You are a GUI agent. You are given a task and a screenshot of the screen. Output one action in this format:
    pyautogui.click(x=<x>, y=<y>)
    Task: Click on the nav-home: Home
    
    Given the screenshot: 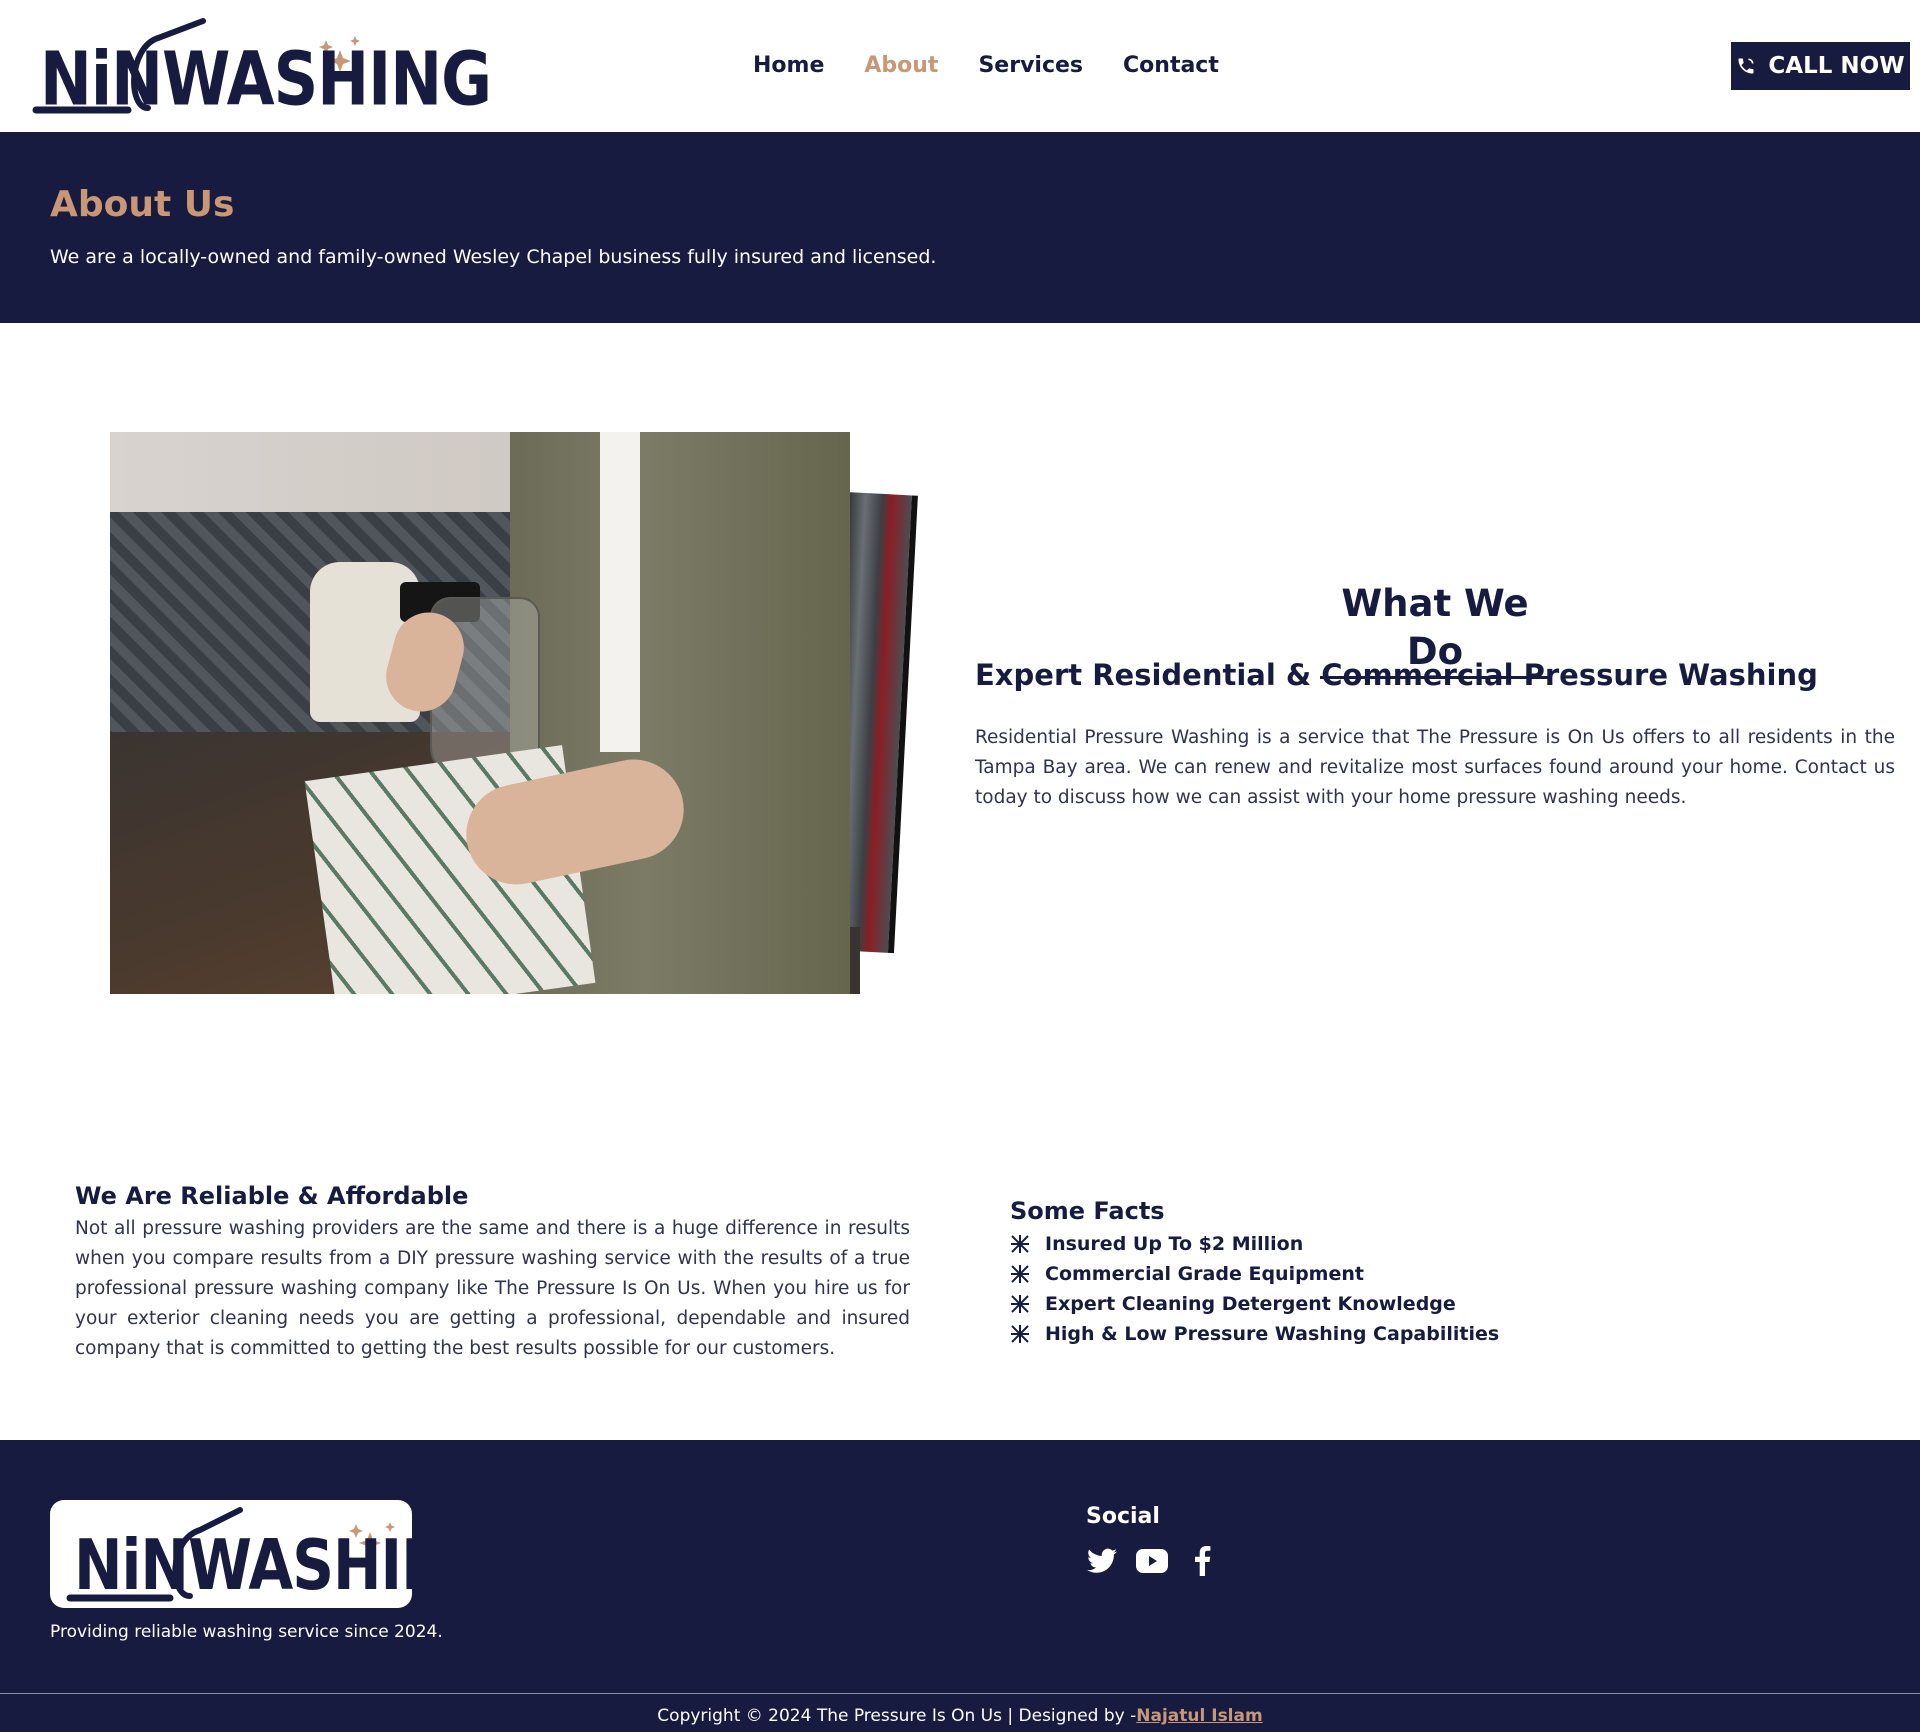 What is the action you would take?
    pyautogui.click(x=788, y=66)
    